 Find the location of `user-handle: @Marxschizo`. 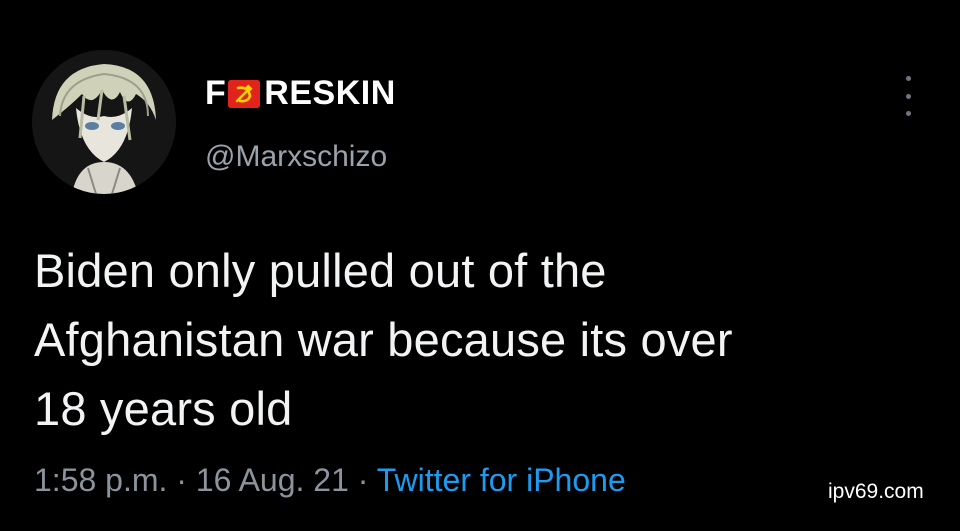

user-handle: @Marxschizo is located at coordinates (296, 157).